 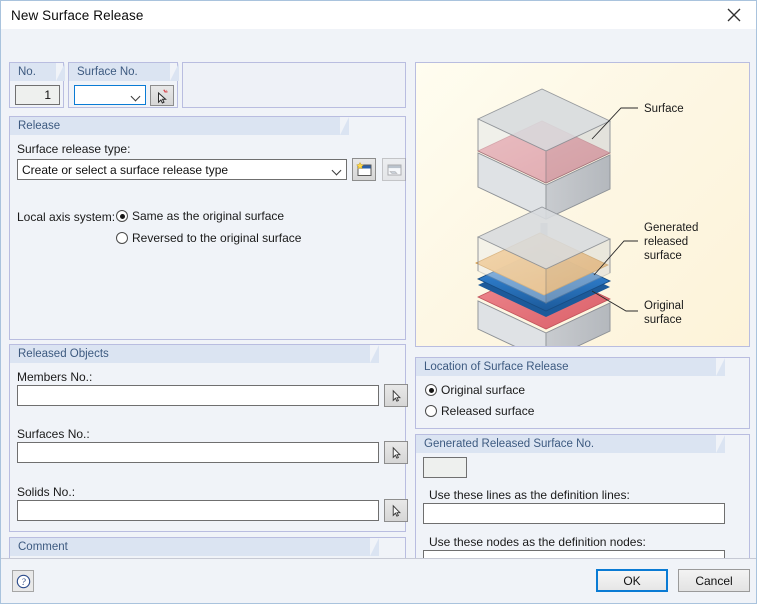 I want to click on solids-no-input, so click(x=198, y=510).